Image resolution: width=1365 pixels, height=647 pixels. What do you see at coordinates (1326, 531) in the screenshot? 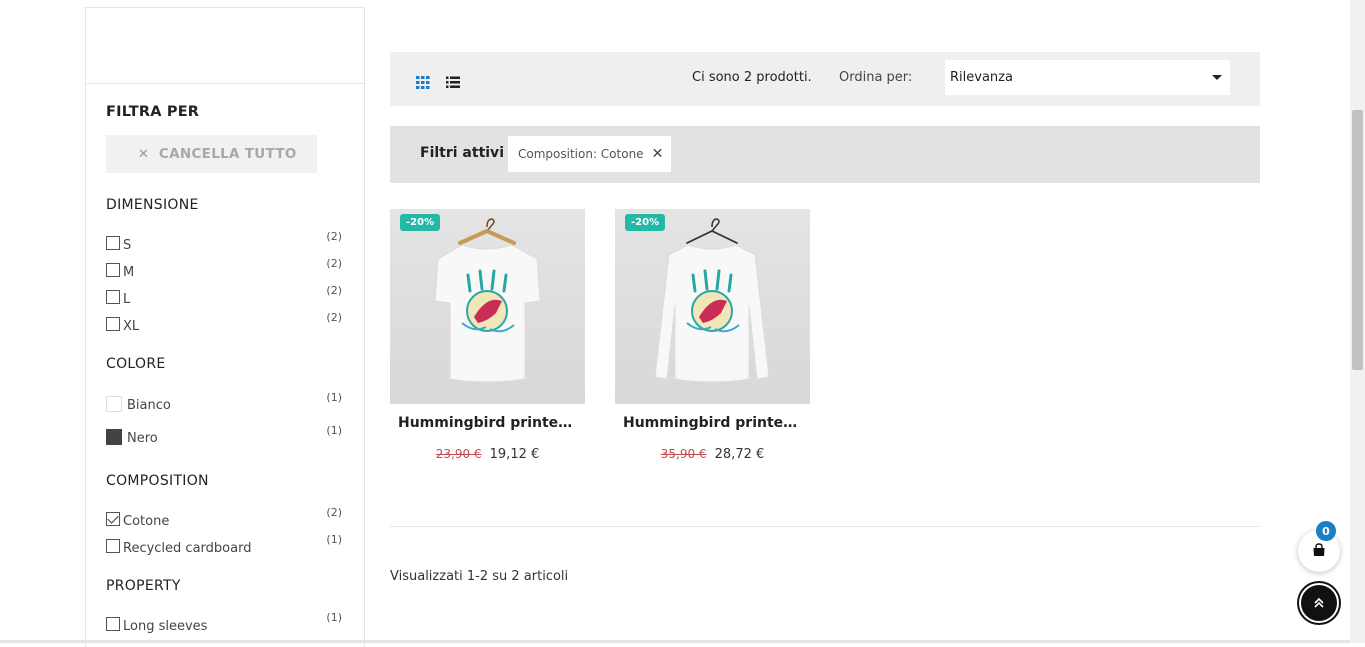
I see `cart-count-badge: 0` at bounding box center [1326, 531].